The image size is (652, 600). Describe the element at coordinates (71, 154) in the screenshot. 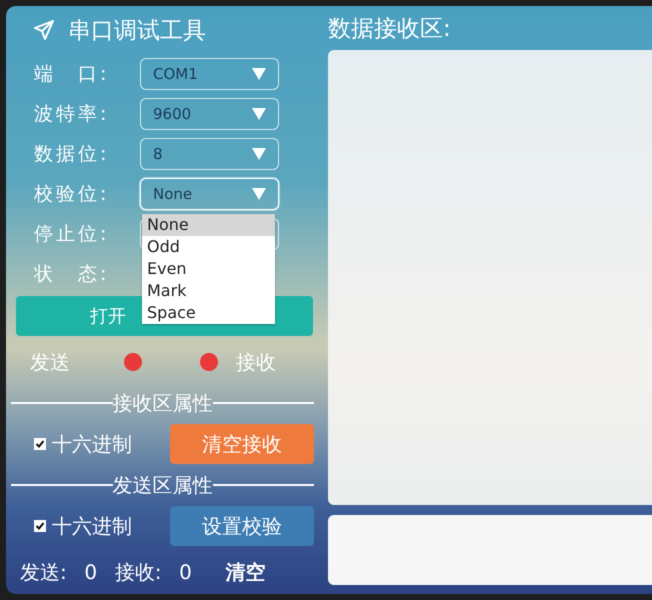

I see `setting-label: 数据位:` at that location.